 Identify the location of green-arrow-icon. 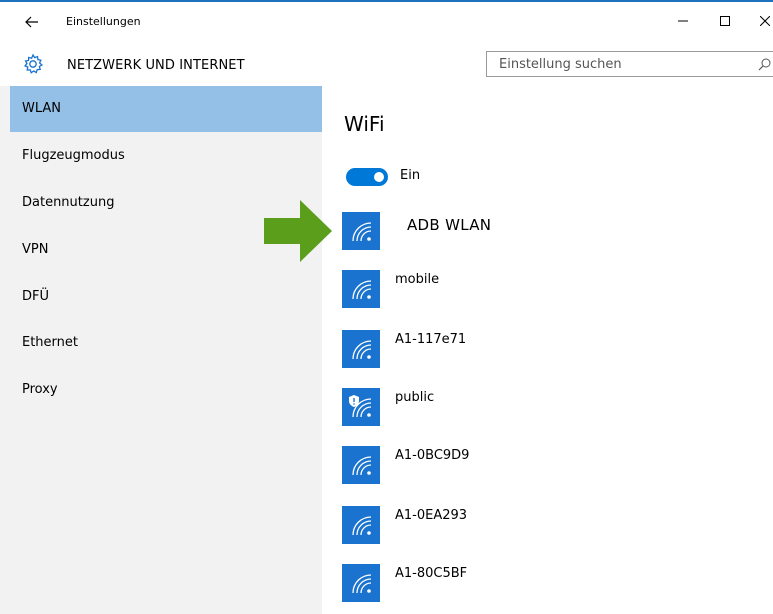
(298, 231).